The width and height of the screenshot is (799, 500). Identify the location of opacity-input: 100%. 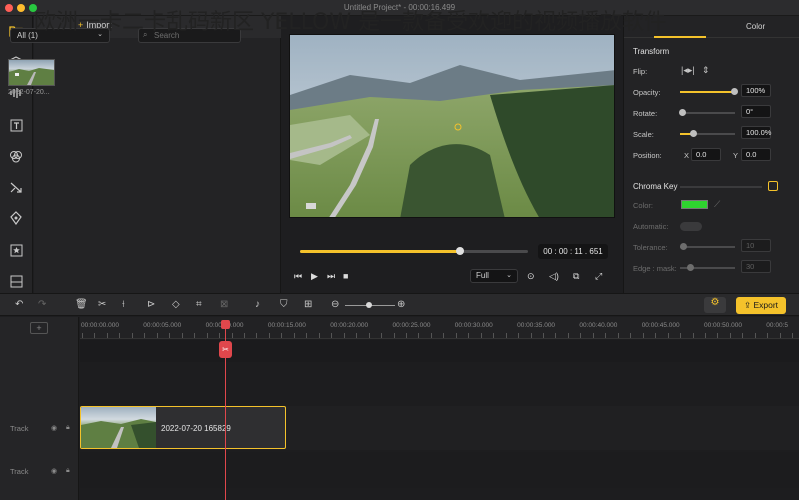
(756, 90).